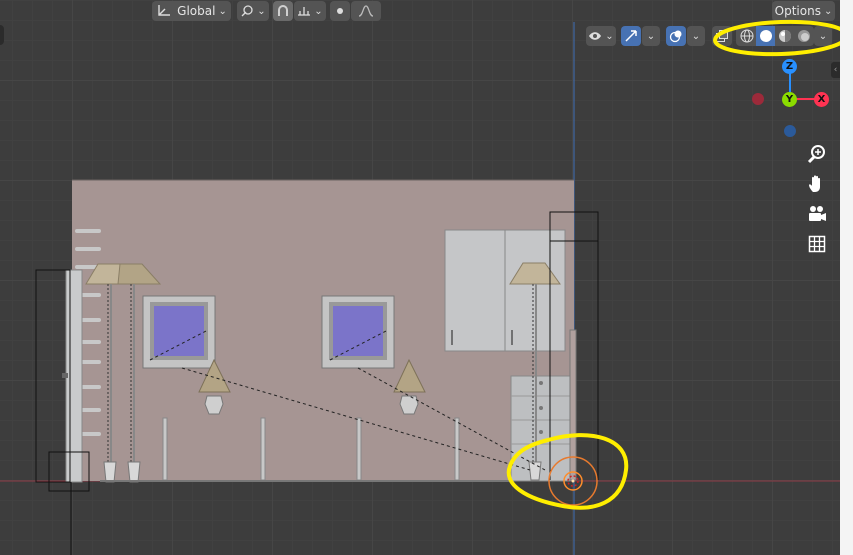 The width and height of the screenshot is (853, 555). Describe the element at coordinates (65, 375) in the screenshot. I see `door-handle` at that location.